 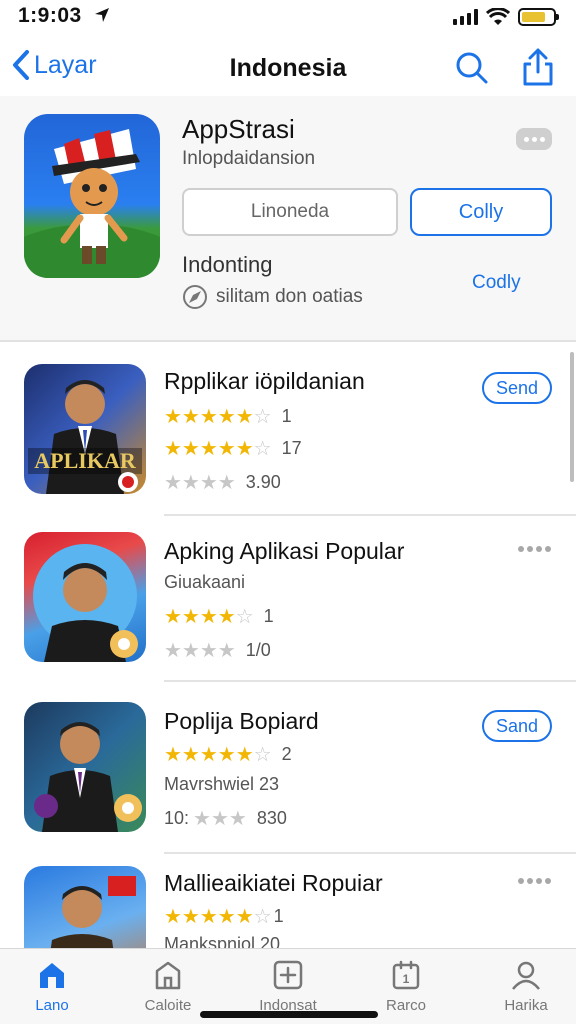 What do you see at coordinates (288, 975) in the screenshot?
I see `add-box-icon` at bounding box center [288, 975].